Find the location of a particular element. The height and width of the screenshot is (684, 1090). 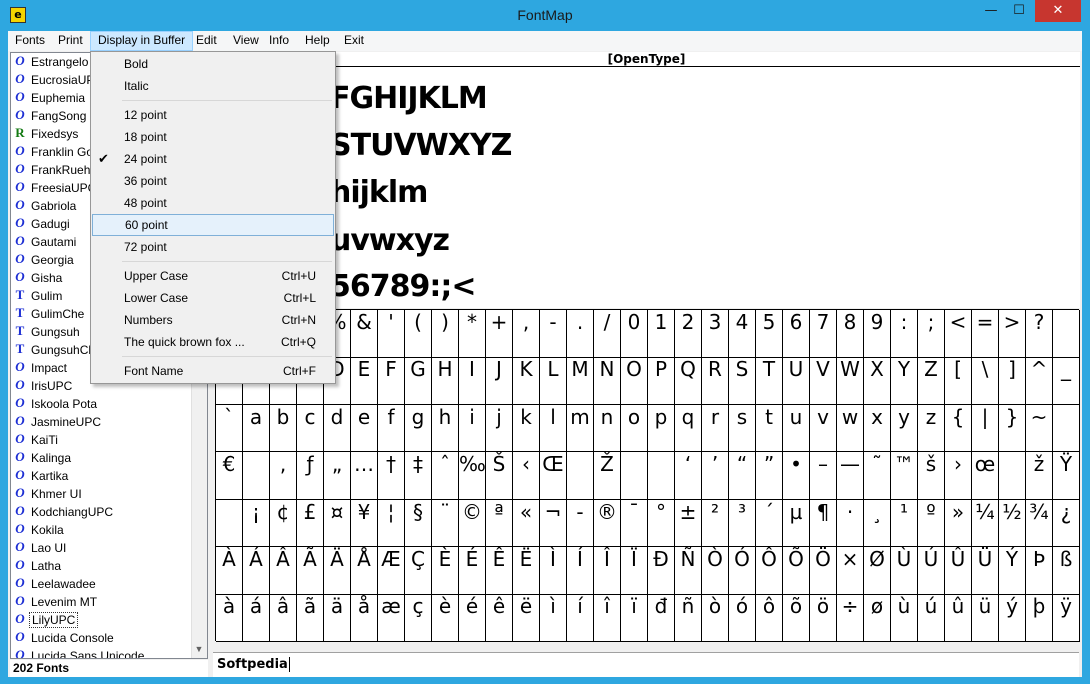

char-cell: k is located at coordinates (526, 428).